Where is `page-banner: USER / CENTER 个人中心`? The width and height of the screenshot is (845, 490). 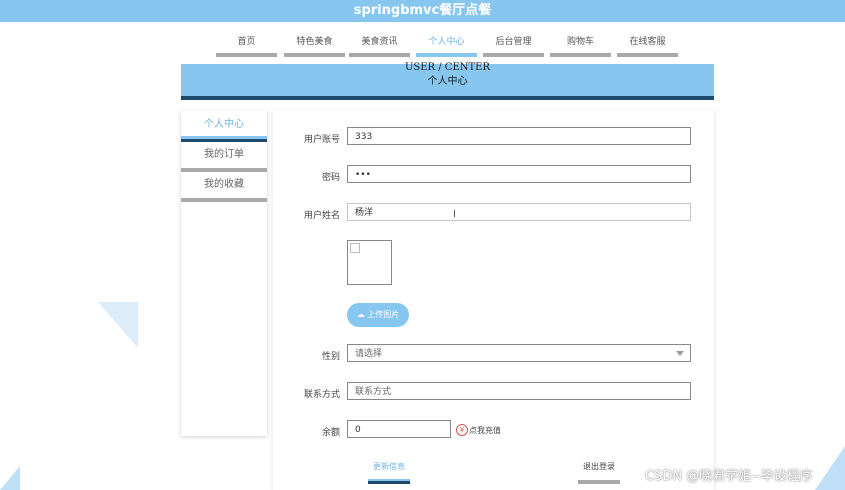
page-banner: USER / CENTER 个人中心 is located at coordinates (447, 81).